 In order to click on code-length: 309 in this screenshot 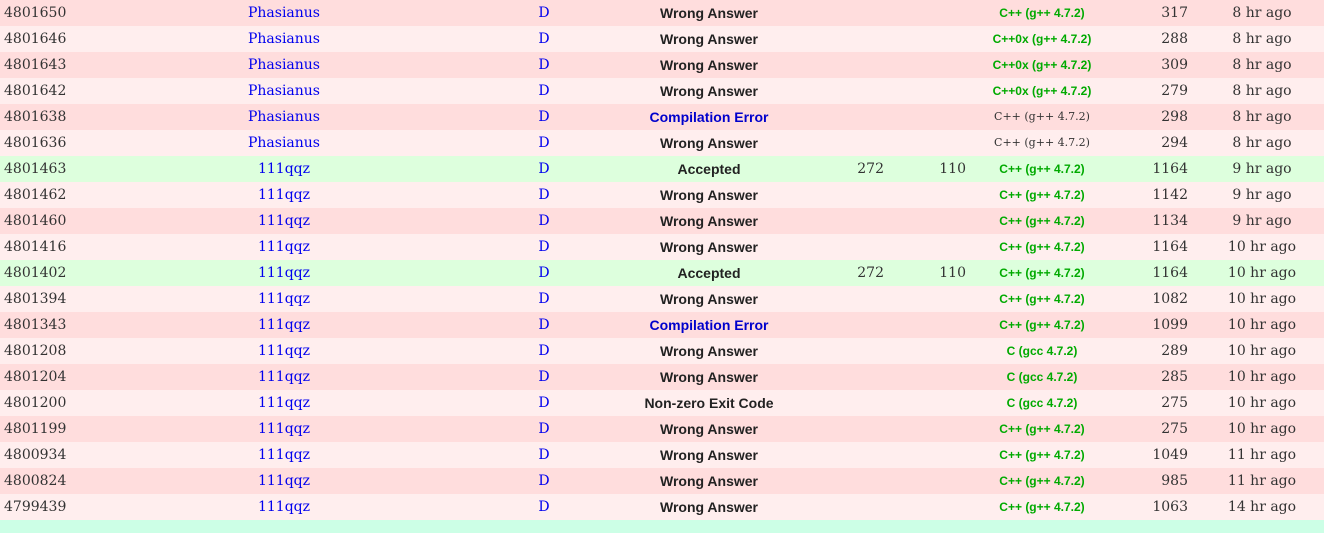, I will do `click(1174, 65)`.